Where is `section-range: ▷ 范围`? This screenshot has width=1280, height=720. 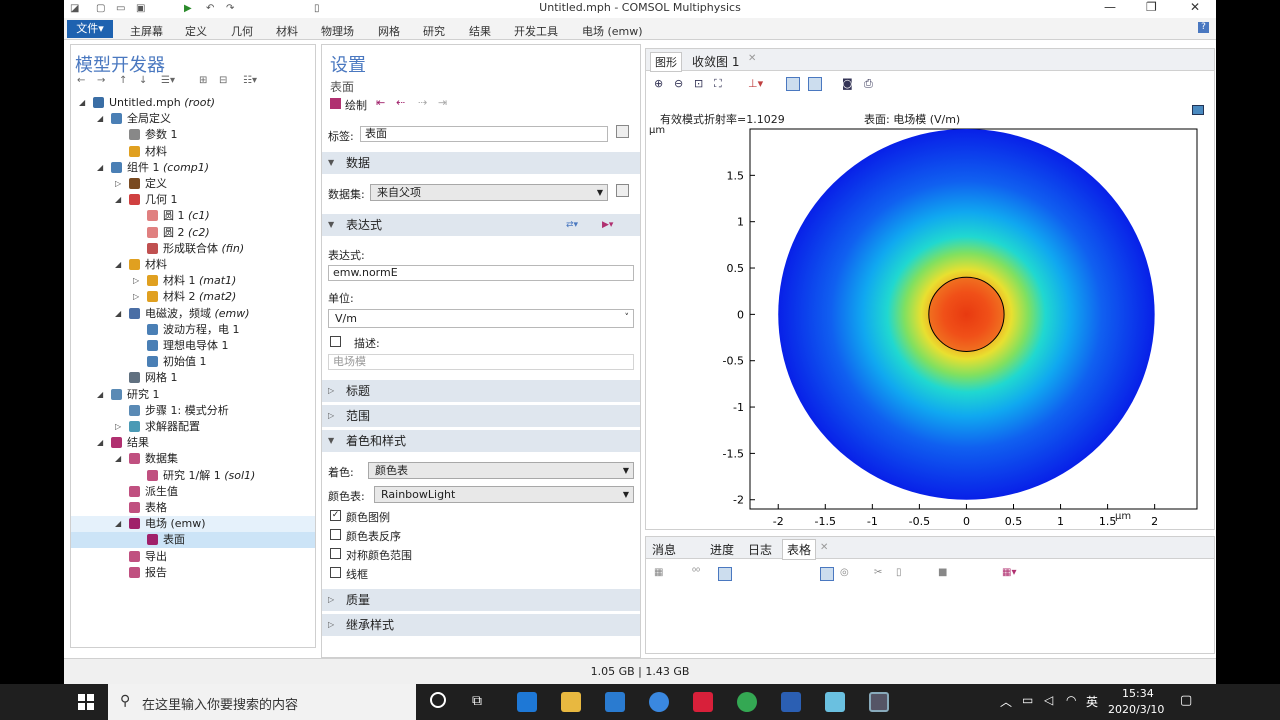
section-range: ▷ 范围 is located at coordinates (481, 416).